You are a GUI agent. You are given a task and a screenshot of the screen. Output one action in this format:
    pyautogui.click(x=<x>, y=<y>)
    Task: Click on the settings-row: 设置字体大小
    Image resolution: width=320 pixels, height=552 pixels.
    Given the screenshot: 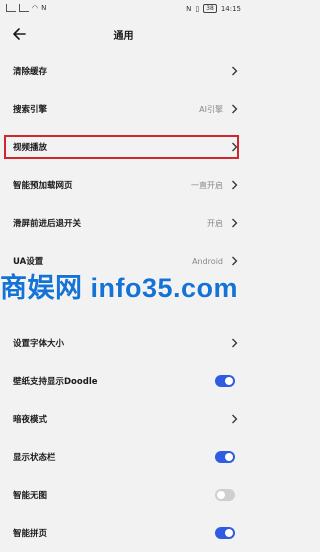 What is the action you would take?
    pyautogui.click(x=123, y=343)
    